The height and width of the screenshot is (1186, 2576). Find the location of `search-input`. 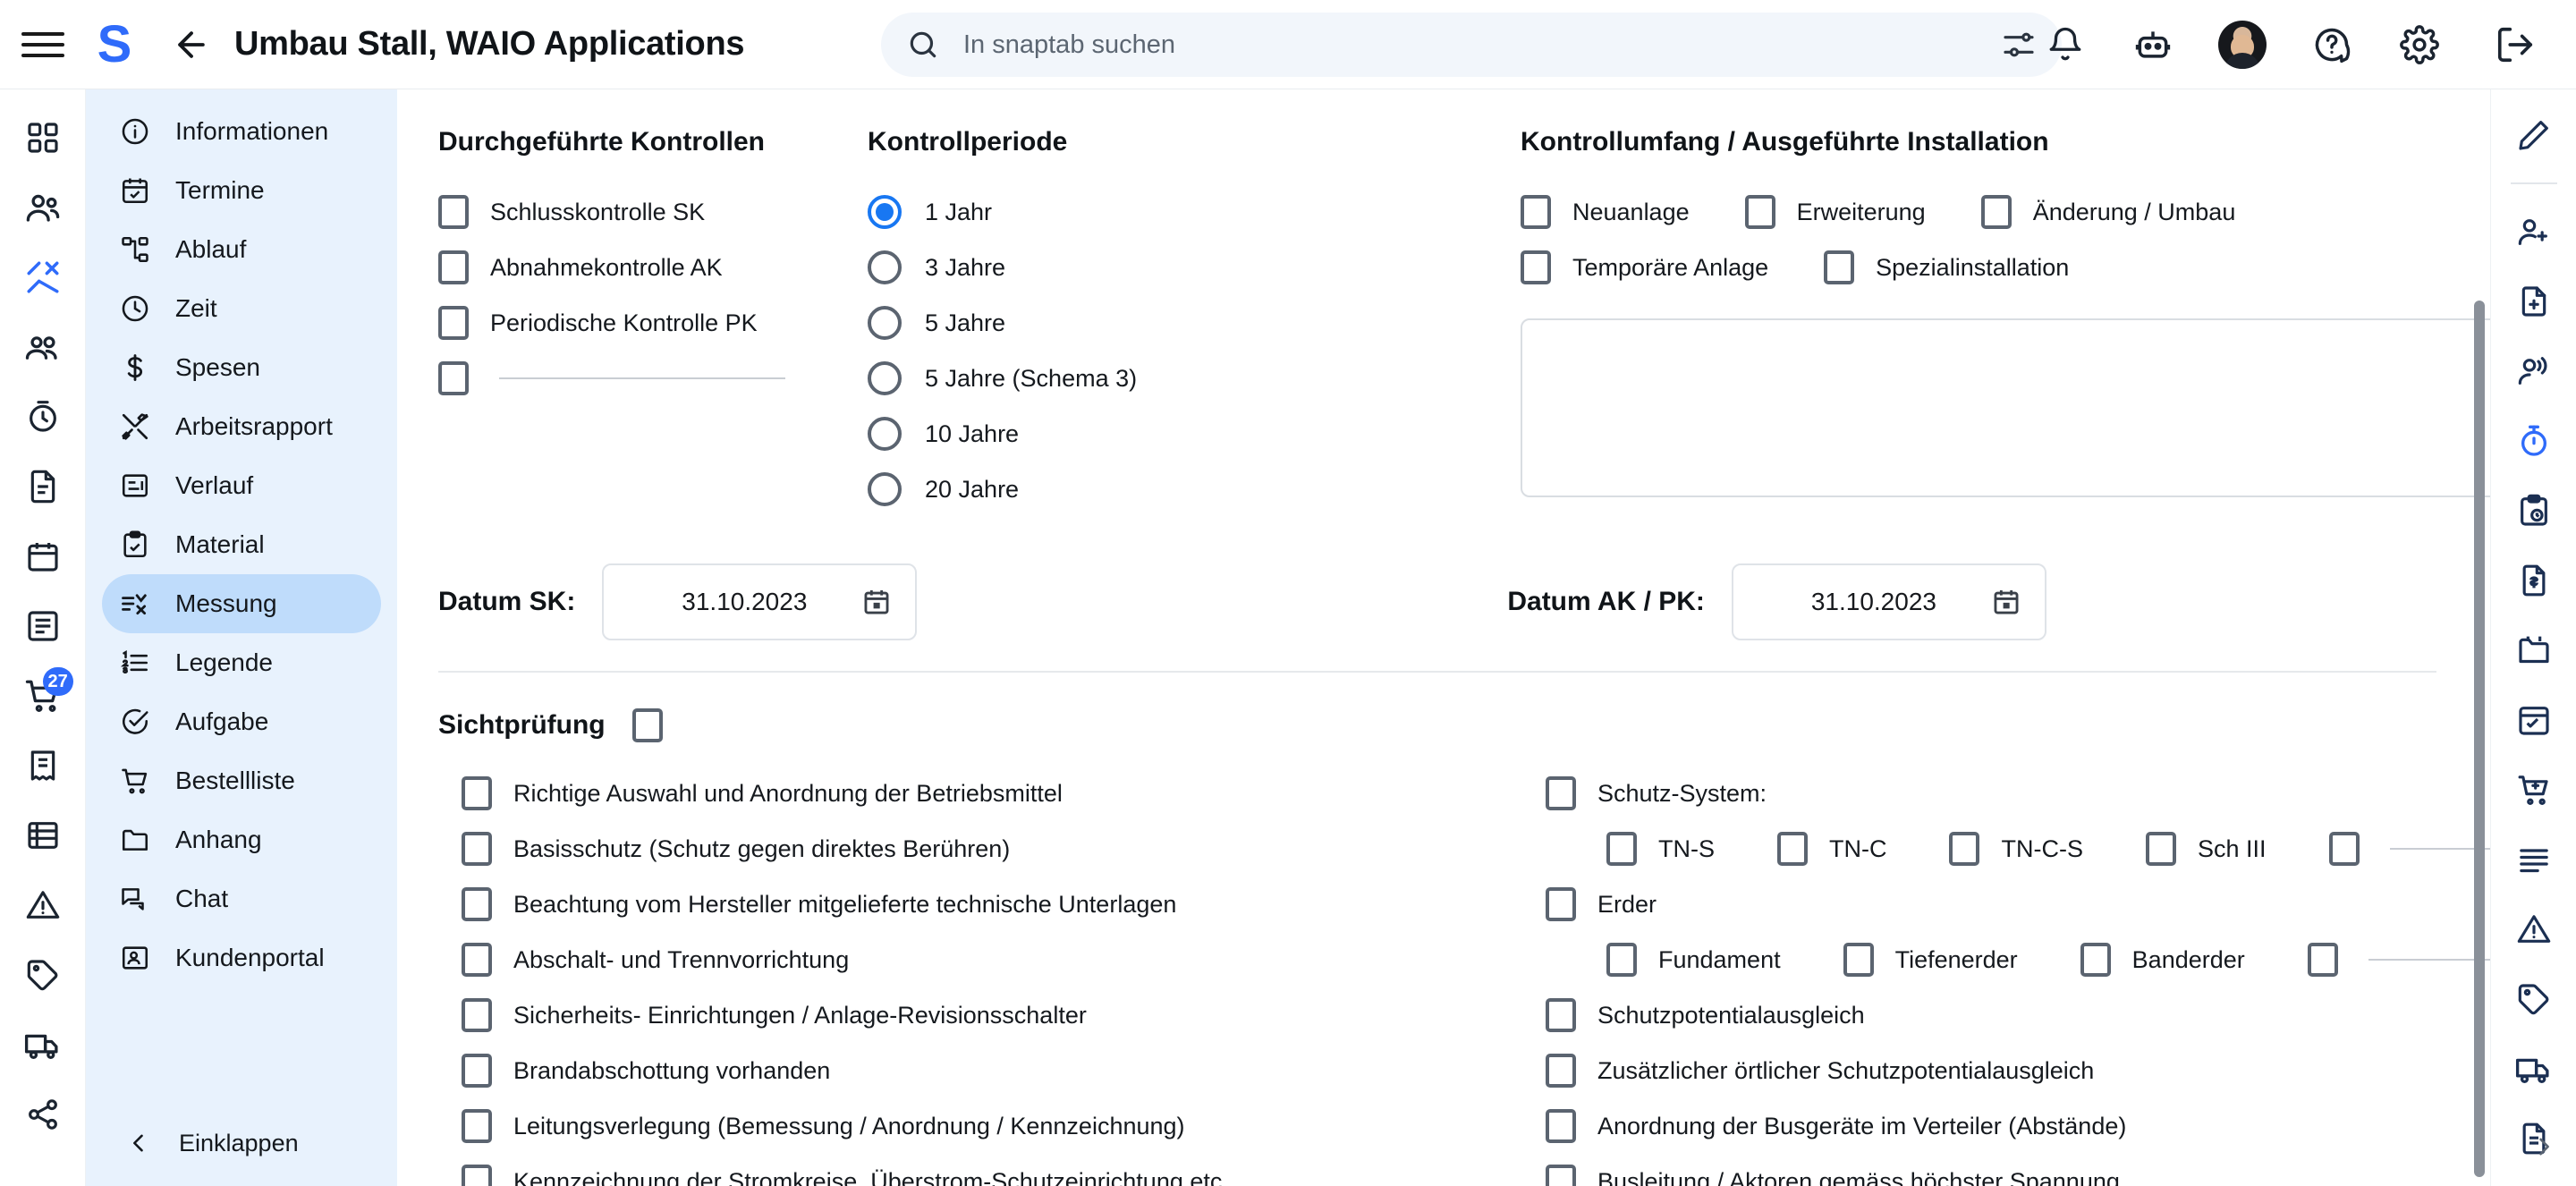

search-input is located at coordinates (1481, 45).